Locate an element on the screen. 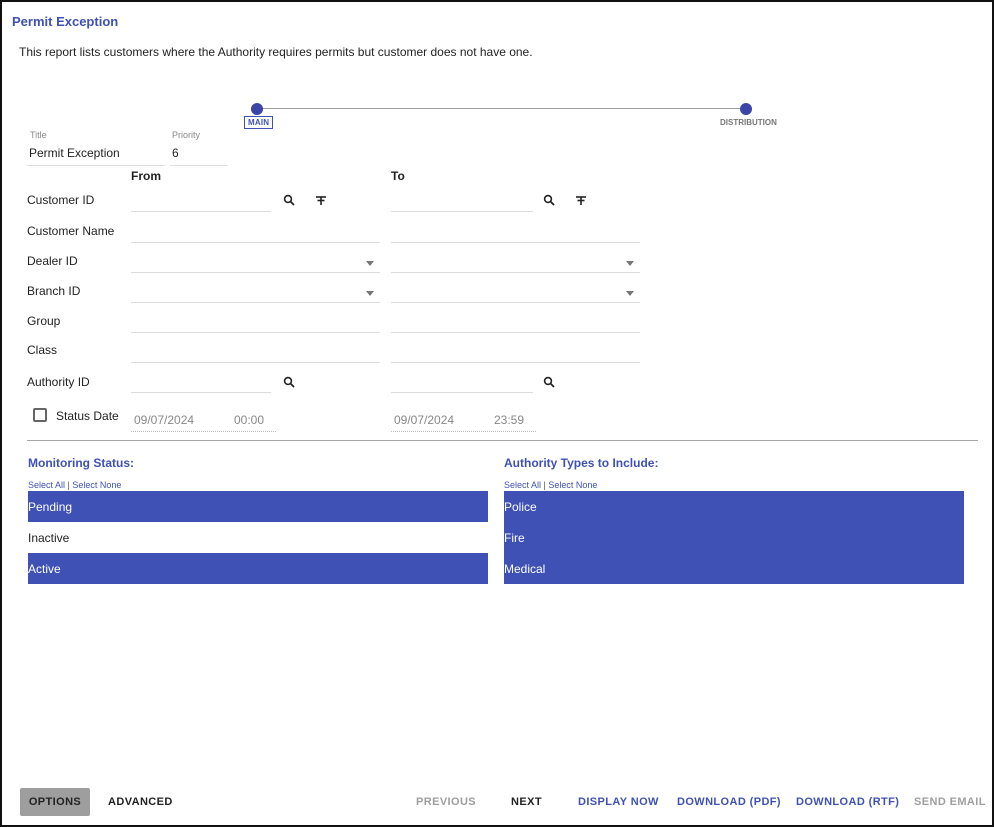 The height and width of the screenshot is (827, 994). branch-id-to-select is located at coordinates (515, 302).